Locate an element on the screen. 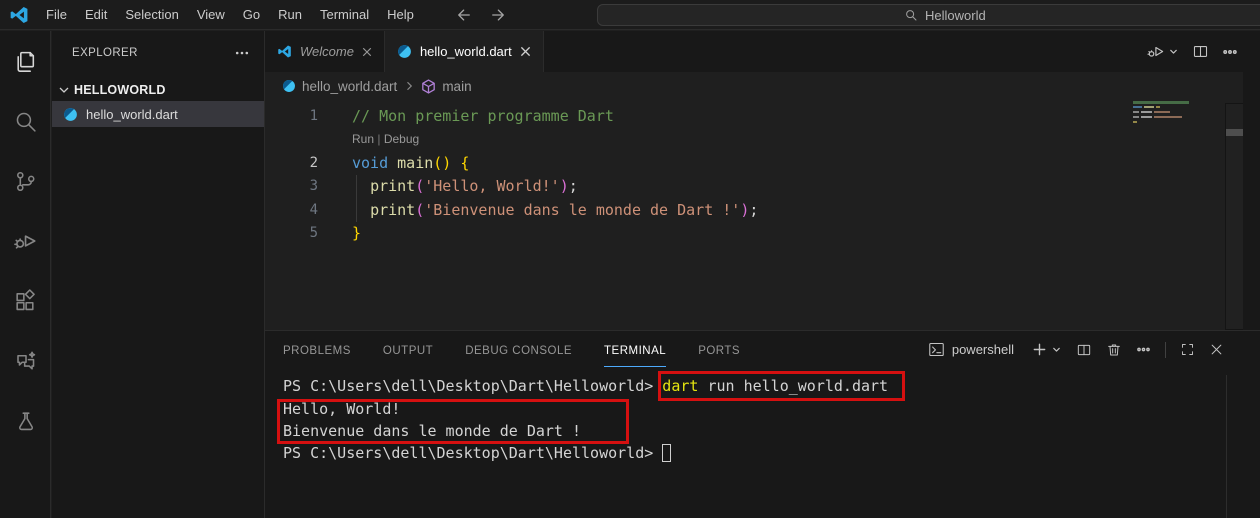 The image size is (1260, 518). panel-tab-ports: PORTS is located at coordinates (719, 351).